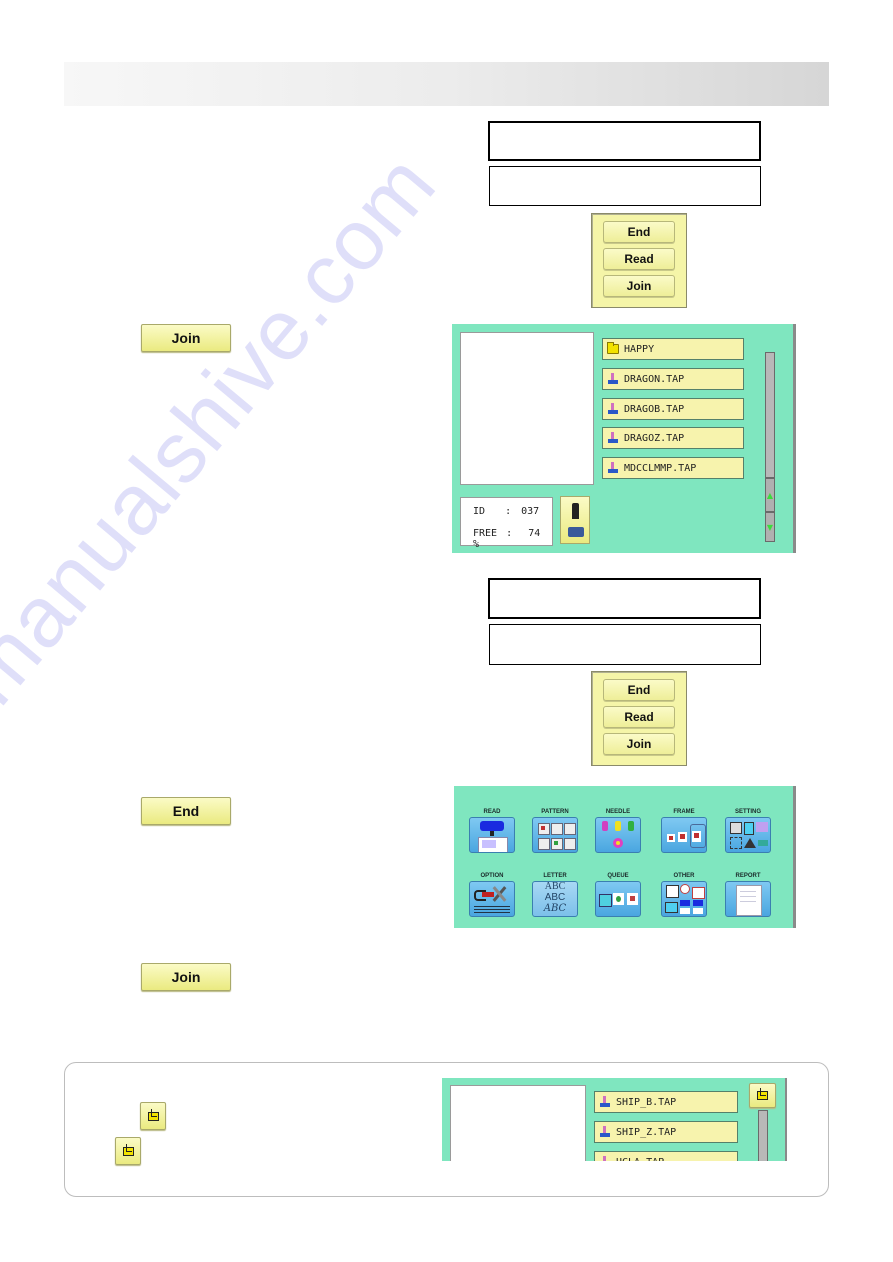  What do you see at coordinates (492, 899) in the screenshot?
I see `option-icon` at bounding box center [492, 899].